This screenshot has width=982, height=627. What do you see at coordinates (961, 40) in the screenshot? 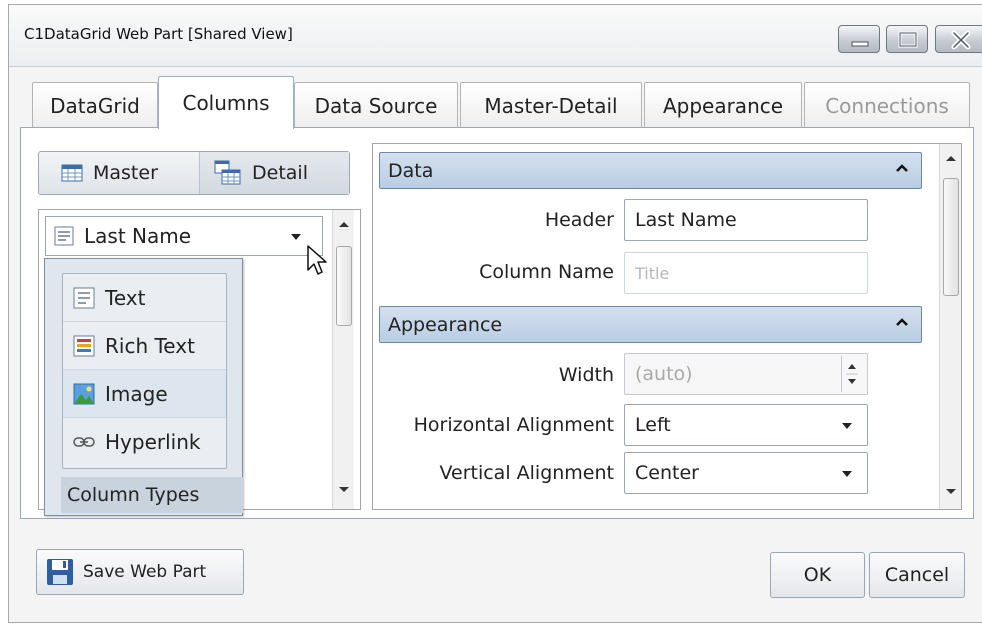
I see `close-icon` at bounding box center [961, 40].